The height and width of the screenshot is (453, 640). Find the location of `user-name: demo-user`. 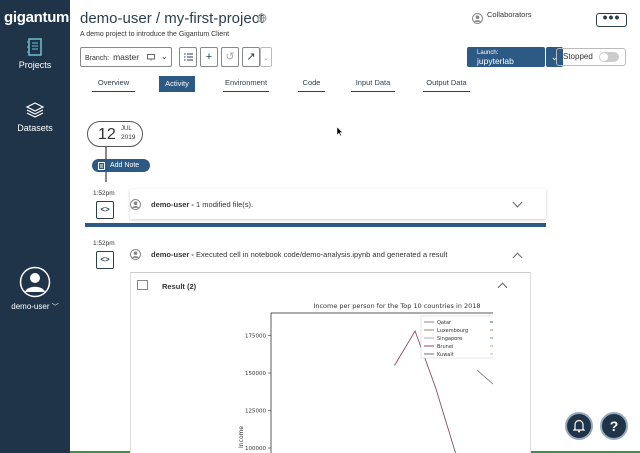

user-name: demo-user is located at coordinates (30, 306).